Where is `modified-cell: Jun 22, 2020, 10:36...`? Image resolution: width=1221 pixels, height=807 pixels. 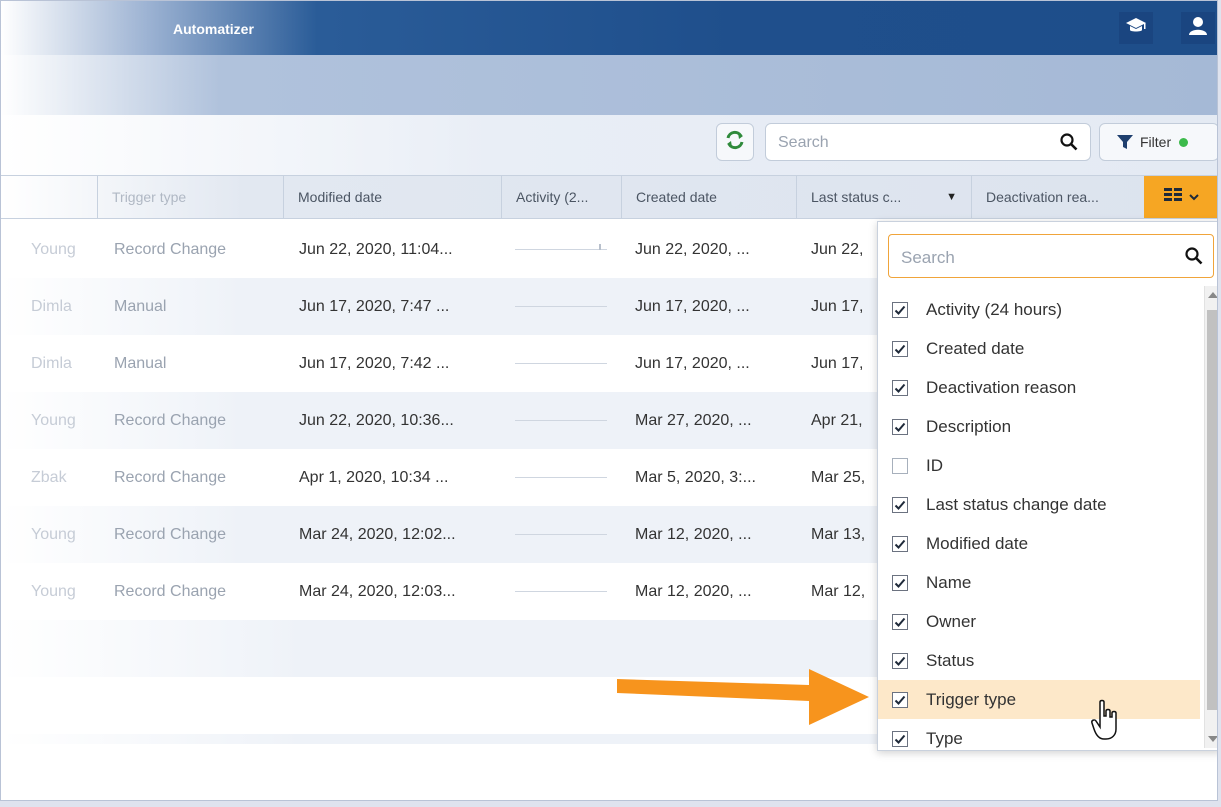 modified-cell: Jun 22, 2020, 10:36... is located at coordinates (376, 420).